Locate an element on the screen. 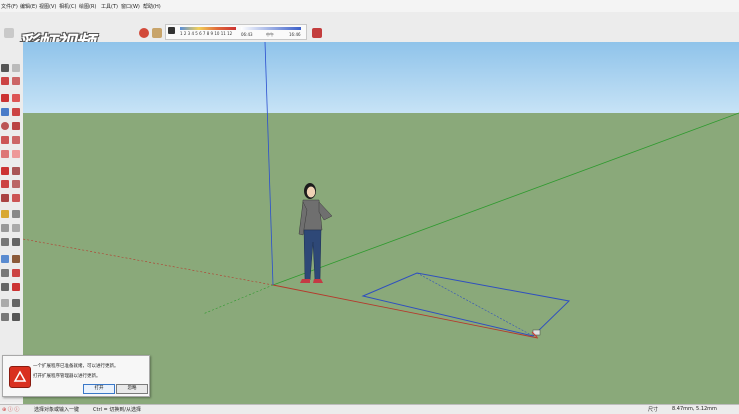 The image size is (739, 414). rotate-icon is located at coordinates (5, 184).